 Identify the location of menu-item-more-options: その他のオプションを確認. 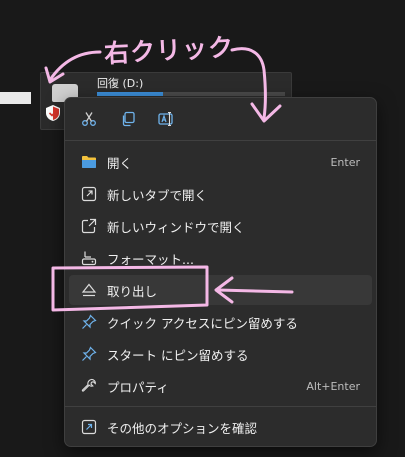
(220, 427).